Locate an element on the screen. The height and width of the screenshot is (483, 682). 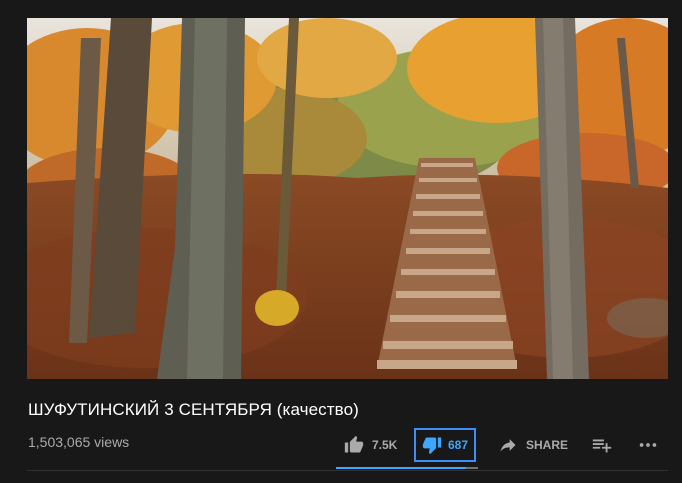
video-actions: 7.5K 687 SHARE is located at coordinates (502, 445).